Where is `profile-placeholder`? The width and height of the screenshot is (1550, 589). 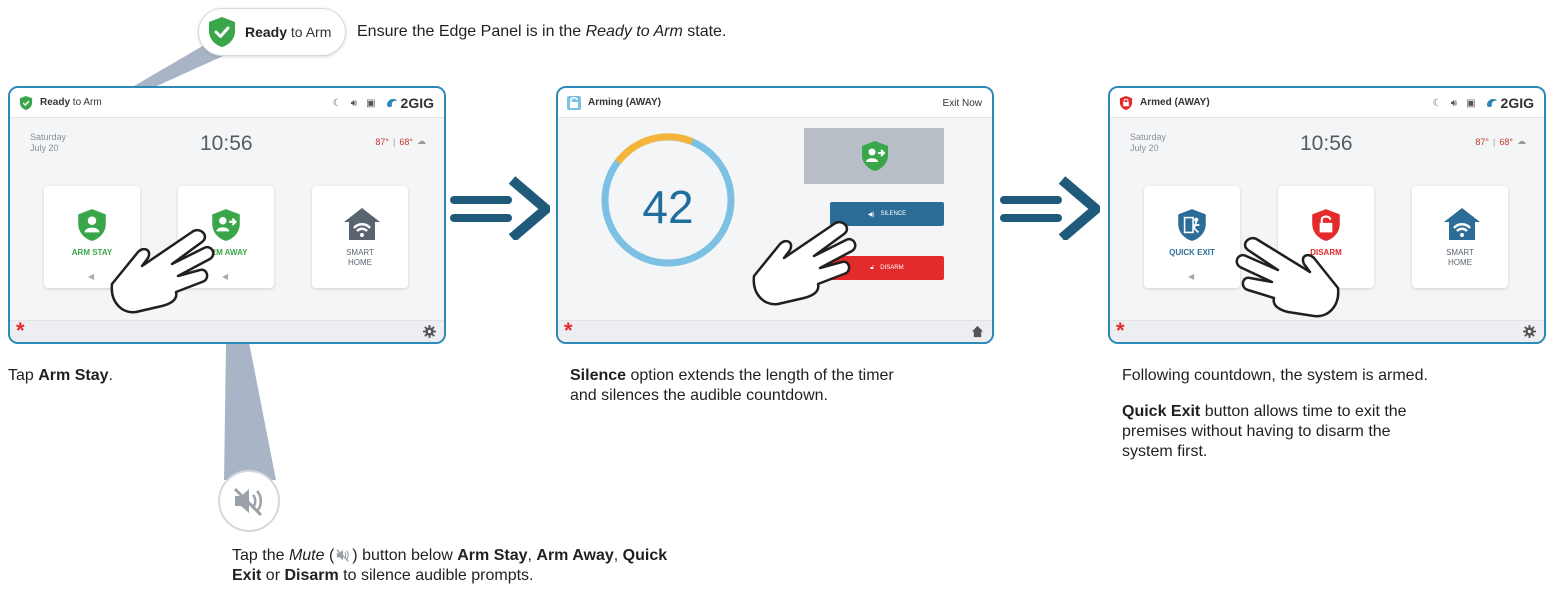 profile-placeholder is located at coordinates (874, 156).